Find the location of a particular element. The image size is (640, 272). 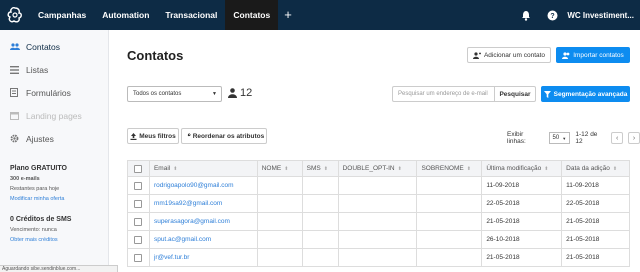

search-button: Pesquisar is located at coordinates (515, 94).